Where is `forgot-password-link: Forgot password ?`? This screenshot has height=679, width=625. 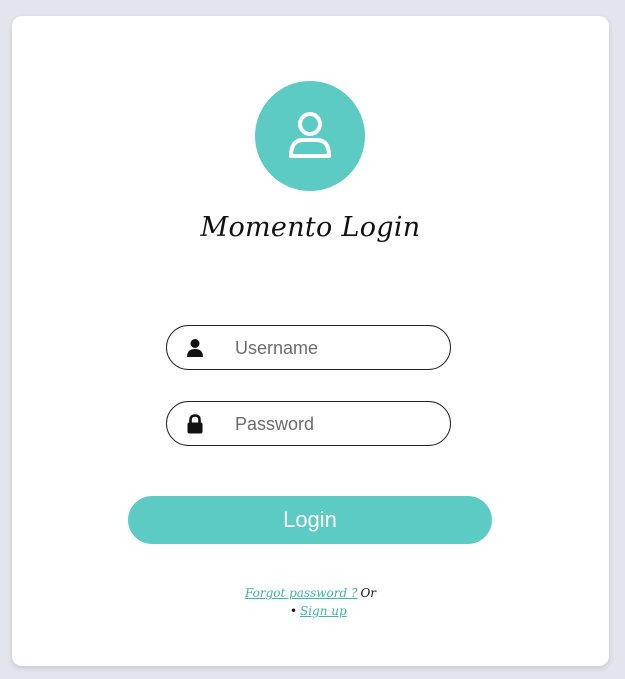
forgot-password-link: Forgot password ? is located at coordinates (301, 593).